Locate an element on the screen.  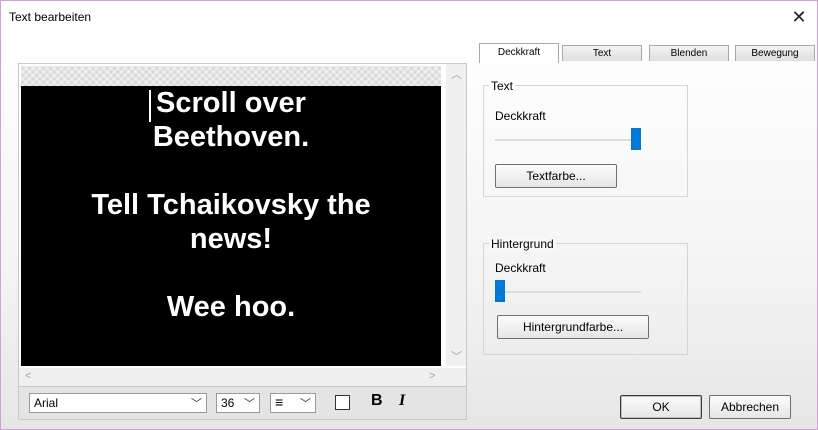
preview-line: Wee hoo. is located at coordinates (231, 307).